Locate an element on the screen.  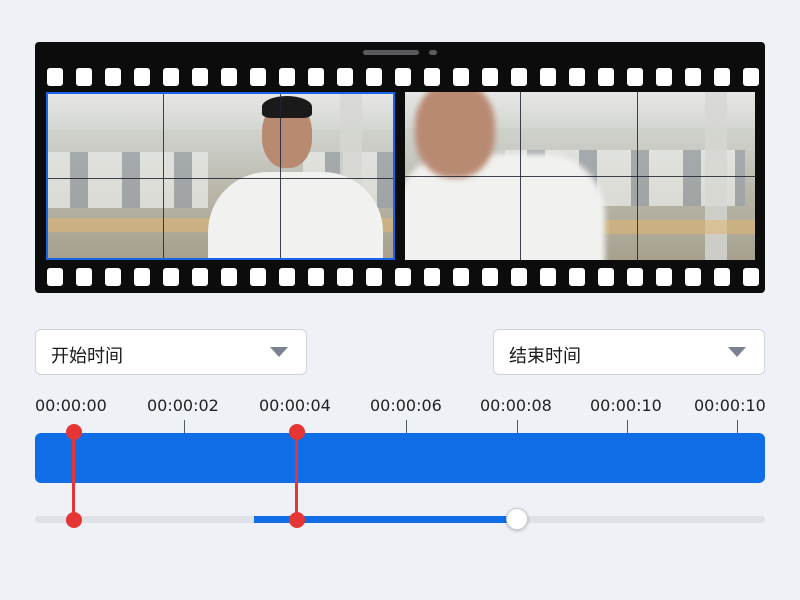
tick-label: 00:00:02 is located at coordinates (183, 405).